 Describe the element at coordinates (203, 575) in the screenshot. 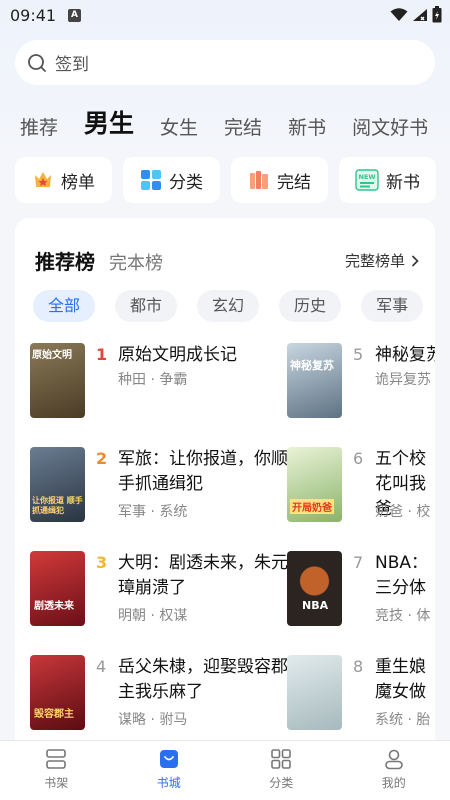

I see `book-title: 大明：剧透未来，朱元璋崩溃了` at that location.